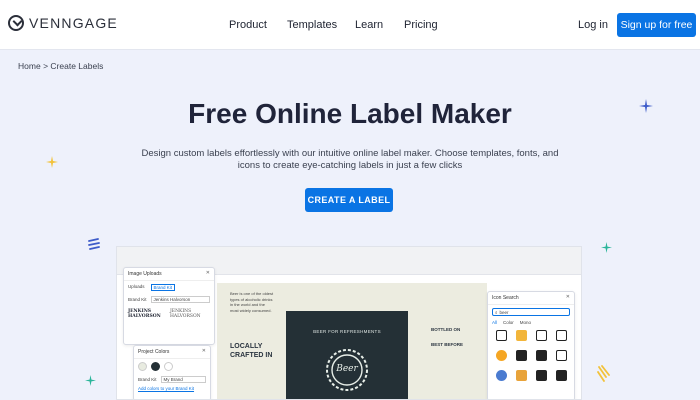 The width and height of the screenshot is (700, 400). I want to click on brand-logo: VENNGAGE, so click(63, 23).